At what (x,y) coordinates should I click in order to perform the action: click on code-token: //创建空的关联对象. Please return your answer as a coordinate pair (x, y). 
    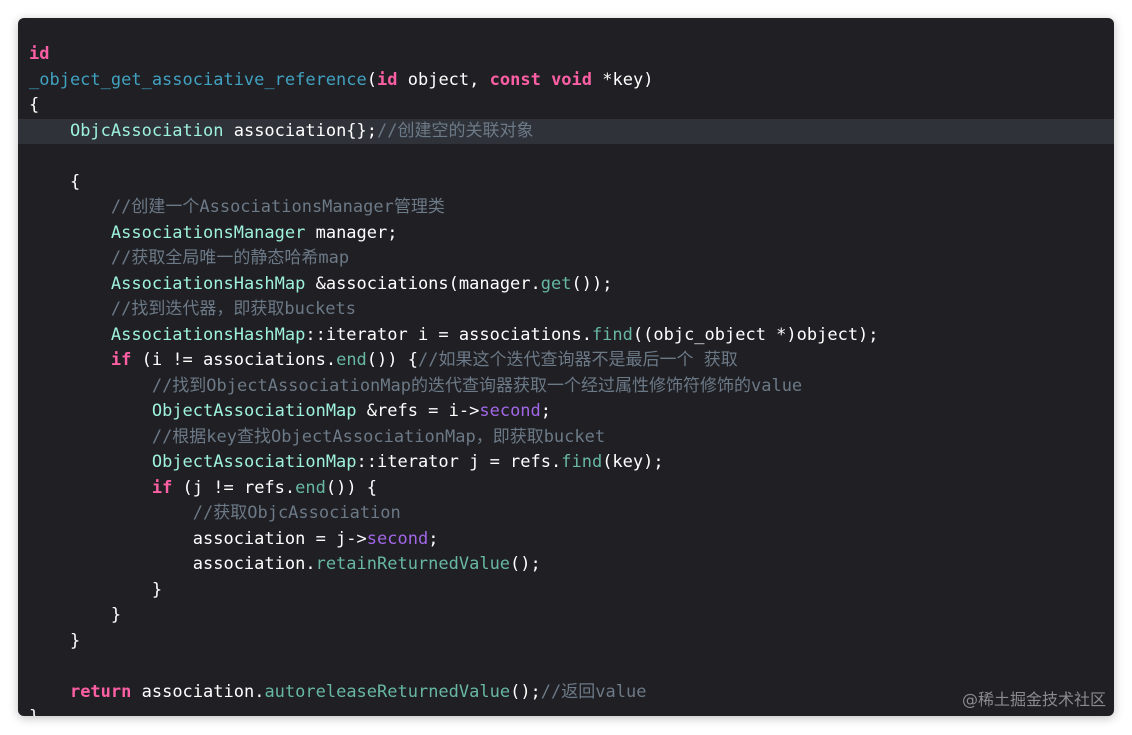
    Looking at the image, I should click on (455, 130).